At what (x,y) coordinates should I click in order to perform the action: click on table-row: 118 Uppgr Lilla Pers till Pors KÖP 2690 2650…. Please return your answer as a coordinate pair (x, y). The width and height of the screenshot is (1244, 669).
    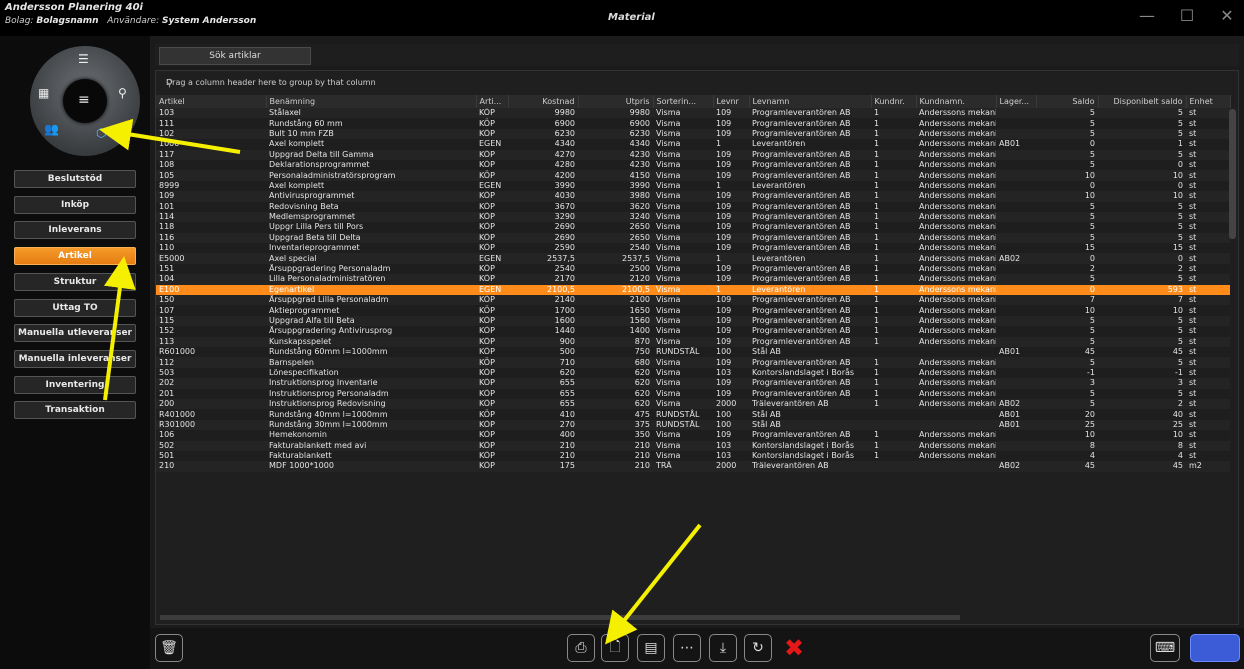
    Looking at the image, I should click on (693, 227).